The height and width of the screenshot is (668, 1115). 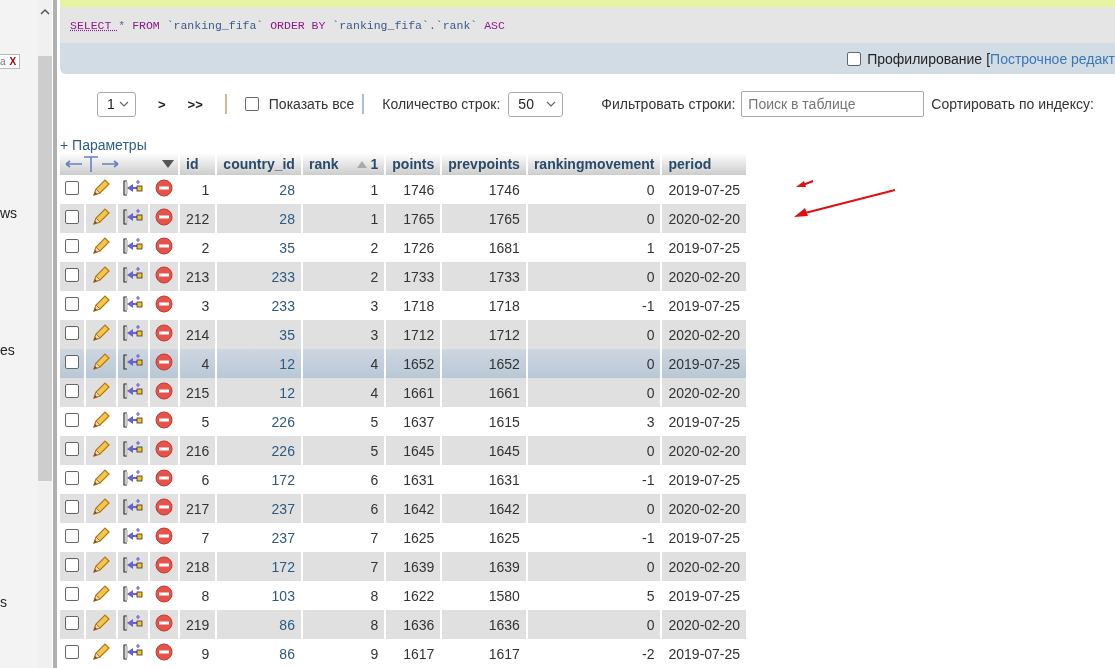 I want to click on dropdown-triangle-icon, so click(x=168, y=164).